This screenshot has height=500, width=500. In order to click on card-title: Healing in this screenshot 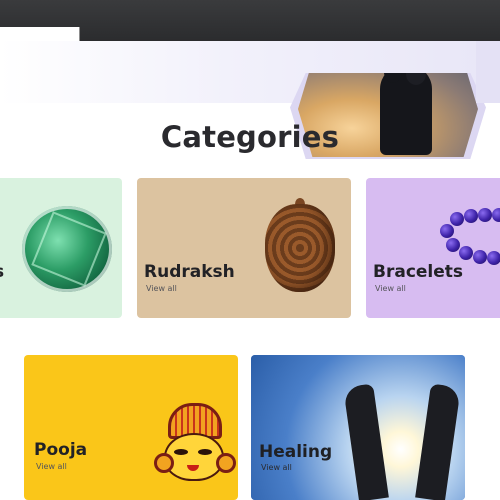, I will do `click(296, 452)`.